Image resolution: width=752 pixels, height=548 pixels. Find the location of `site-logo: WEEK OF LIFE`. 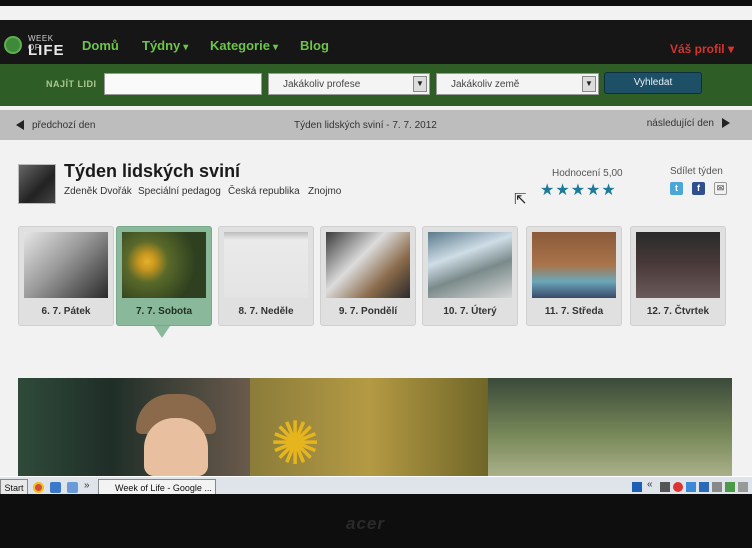

site-logo: WEEK OF LIFE is located at coordinates (36, 47).